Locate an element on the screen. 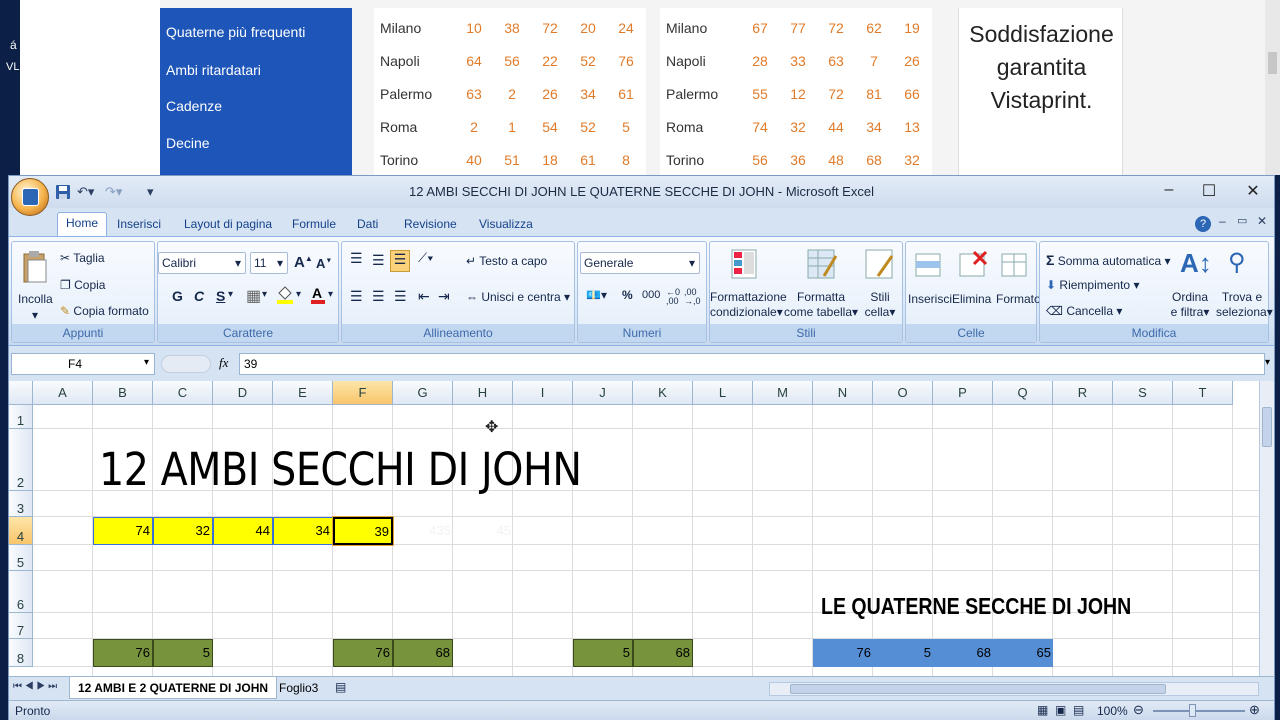 This screenshot has height=720, width=1280. grow-font-icon: A▲ is located at coordinates (303, 262).